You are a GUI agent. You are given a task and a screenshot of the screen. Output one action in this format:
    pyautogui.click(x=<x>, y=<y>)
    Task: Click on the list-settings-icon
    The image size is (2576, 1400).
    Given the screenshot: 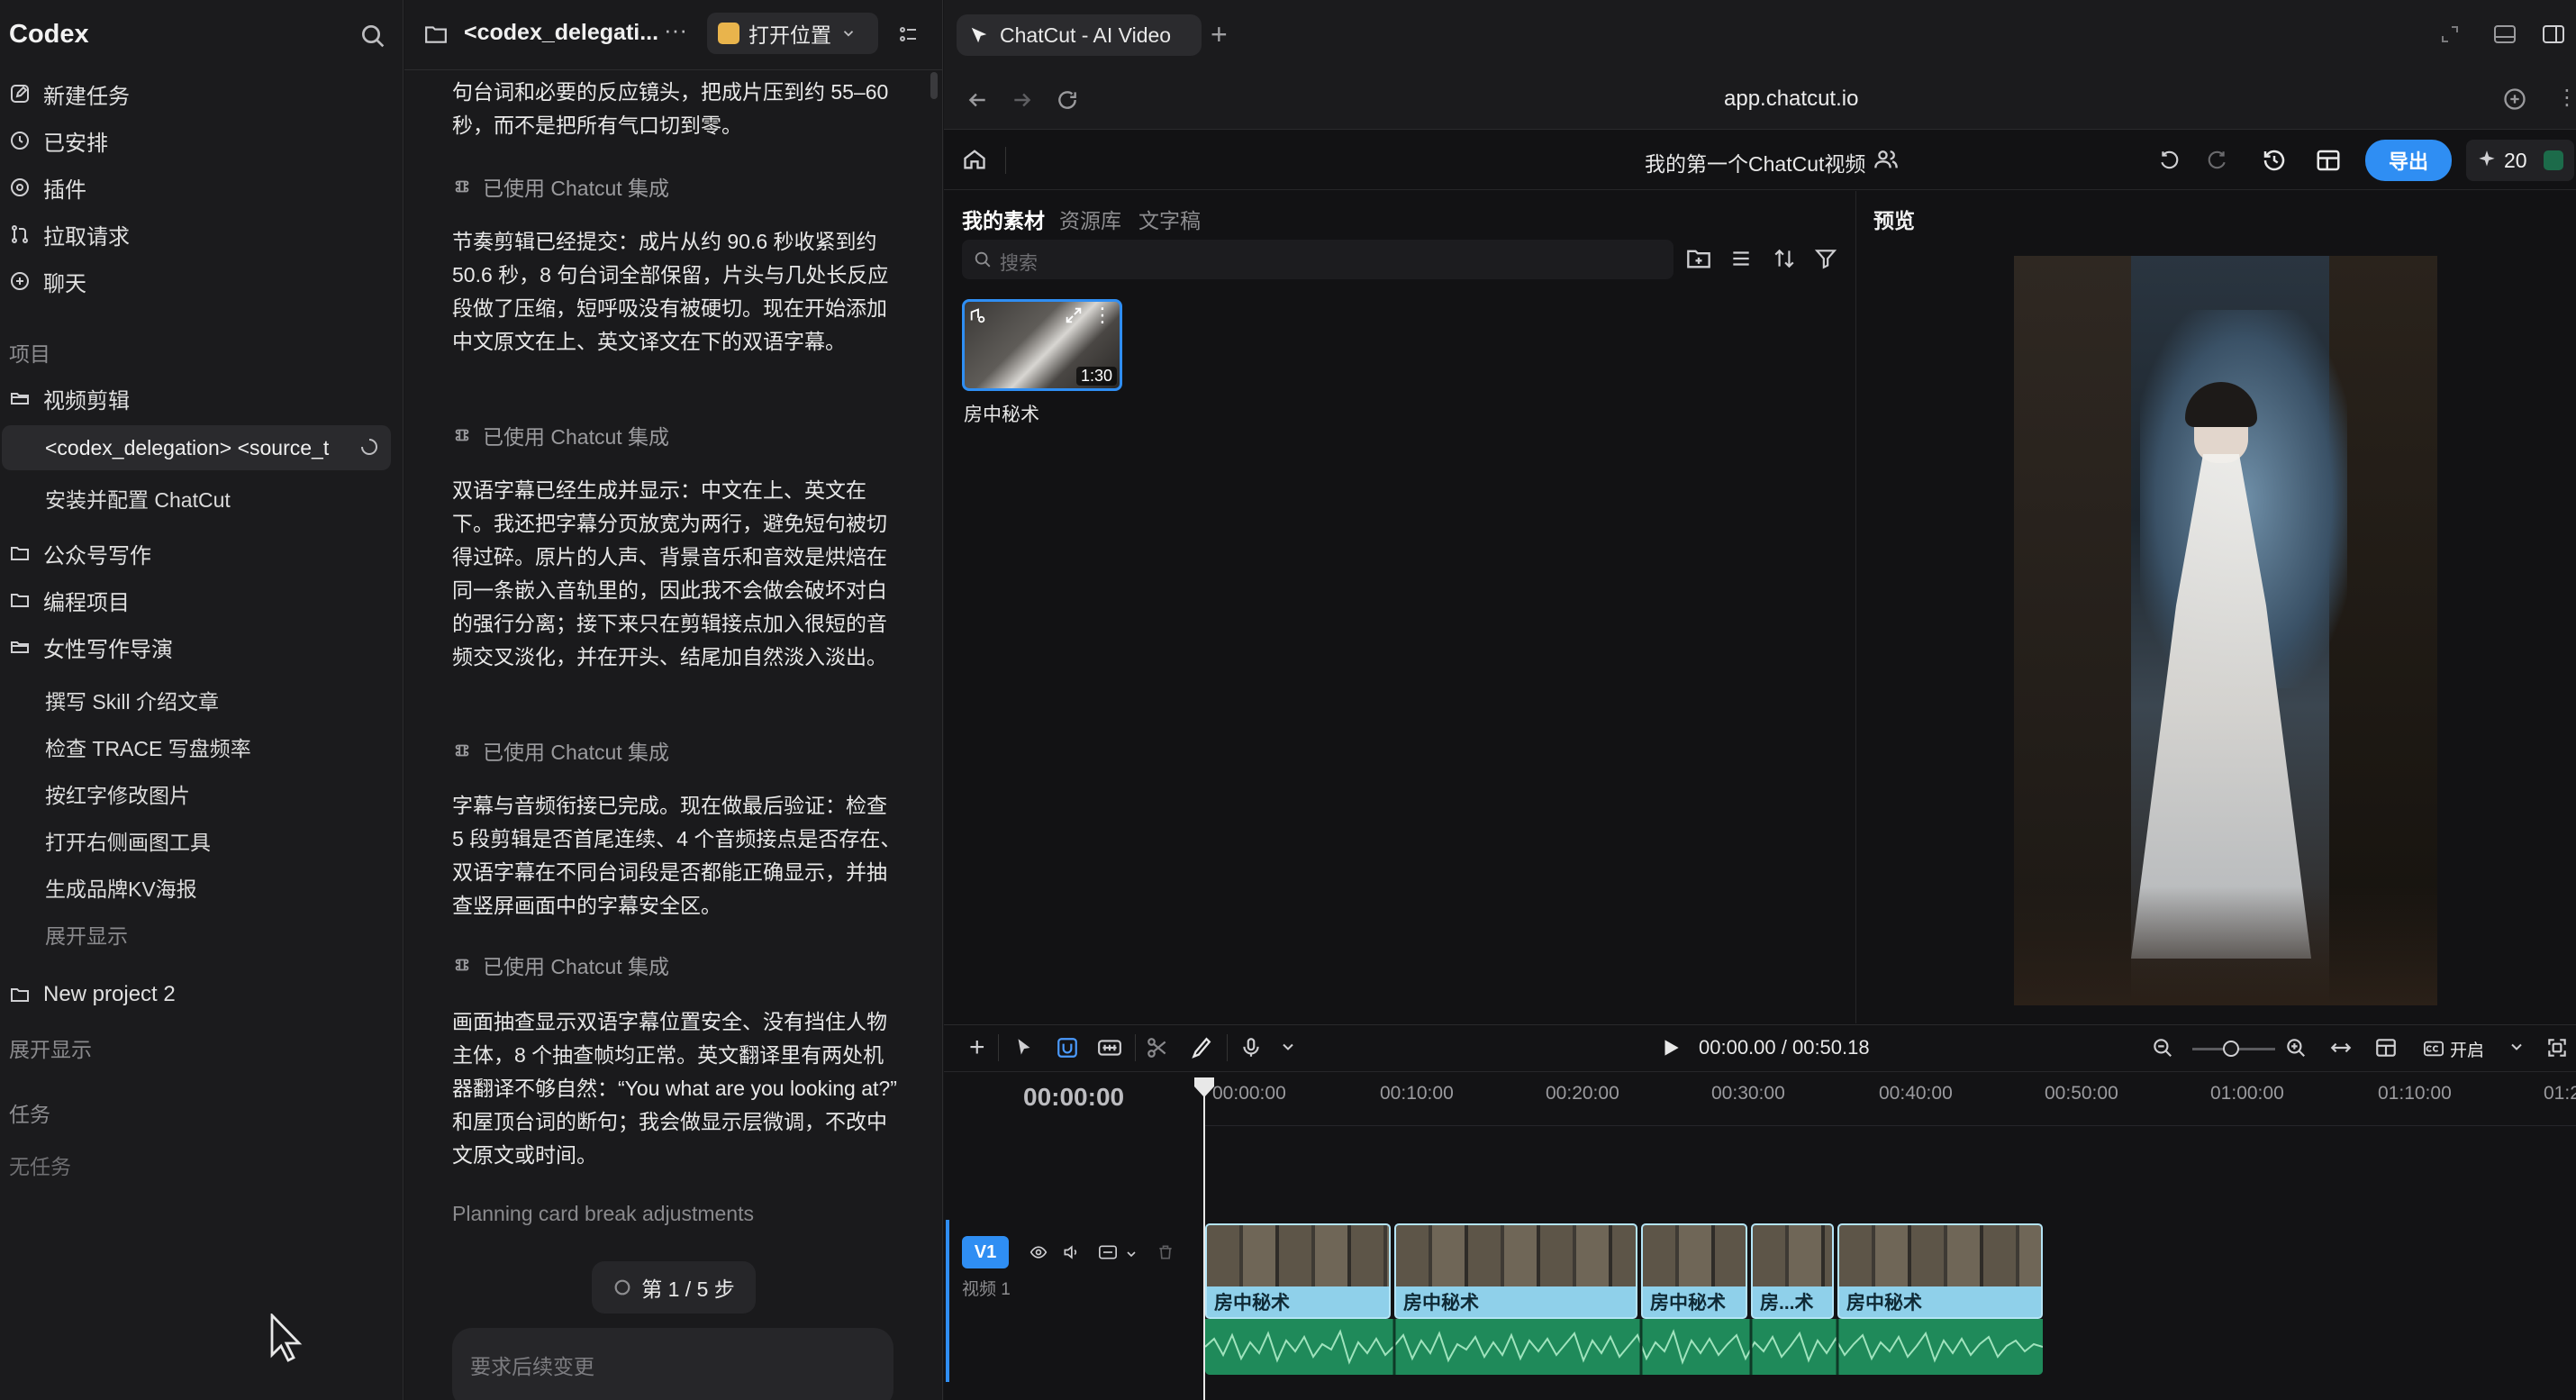 What is the action you would take?
    pyautogui.click(x=909, y=34)
    